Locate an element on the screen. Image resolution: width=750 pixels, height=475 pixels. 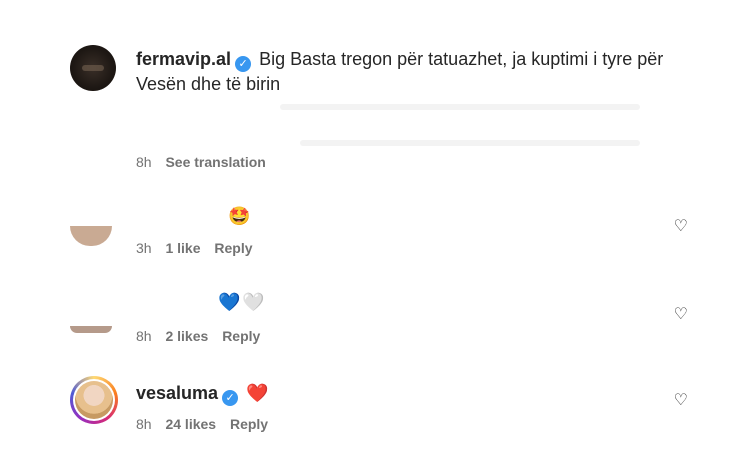
likes-count: 2 likes is located at coordinates (186, 336).